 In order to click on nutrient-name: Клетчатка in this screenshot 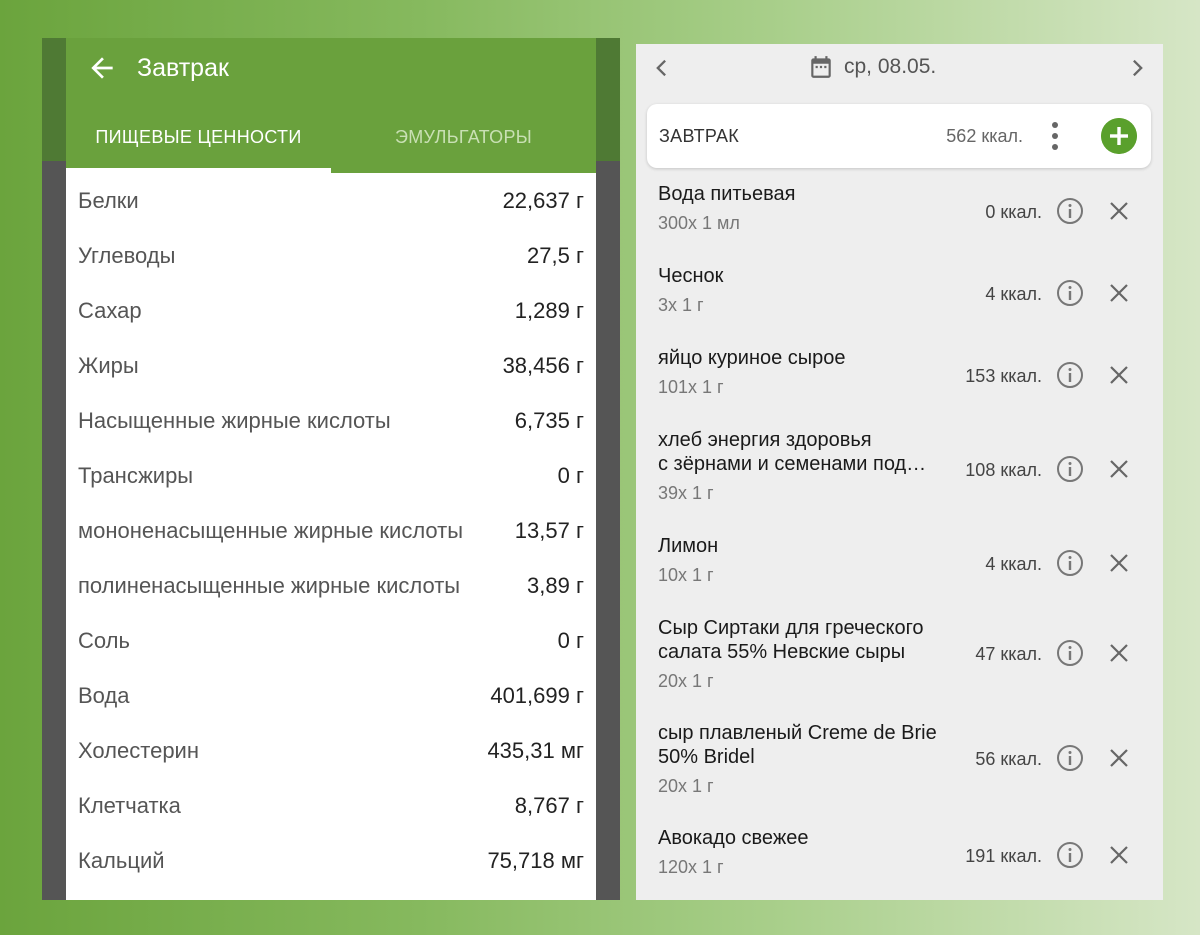, I will do `click(129, 805)`.